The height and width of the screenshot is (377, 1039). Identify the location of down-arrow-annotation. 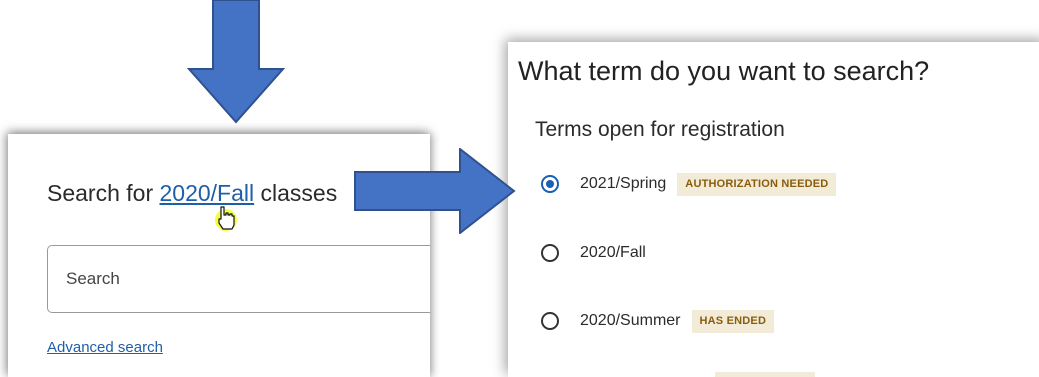
(236, 62).